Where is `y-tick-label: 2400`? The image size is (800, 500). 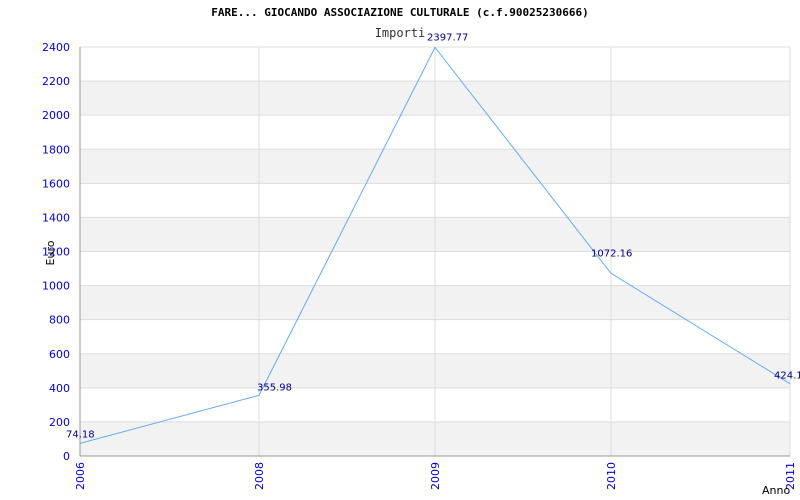 y-tick-label: 2400 is located at coordinates (56, 47).